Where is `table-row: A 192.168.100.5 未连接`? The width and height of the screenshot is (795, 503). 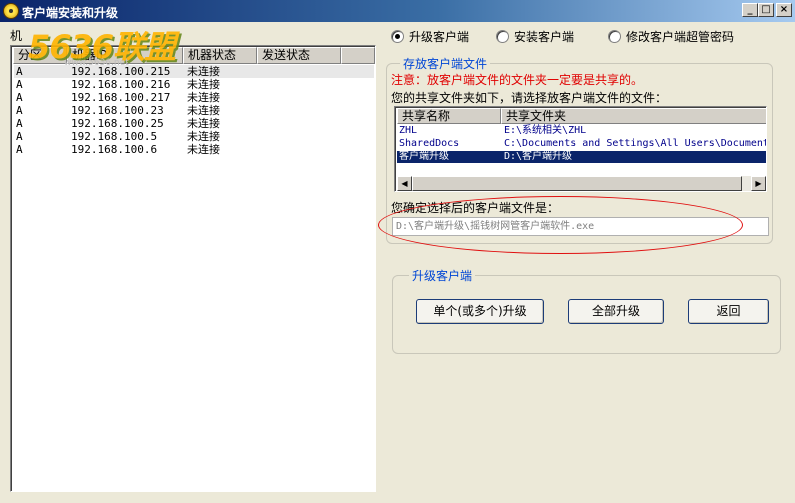 table-row: A 192.168.100.5 未连接 is located at coordinates (194, 136).